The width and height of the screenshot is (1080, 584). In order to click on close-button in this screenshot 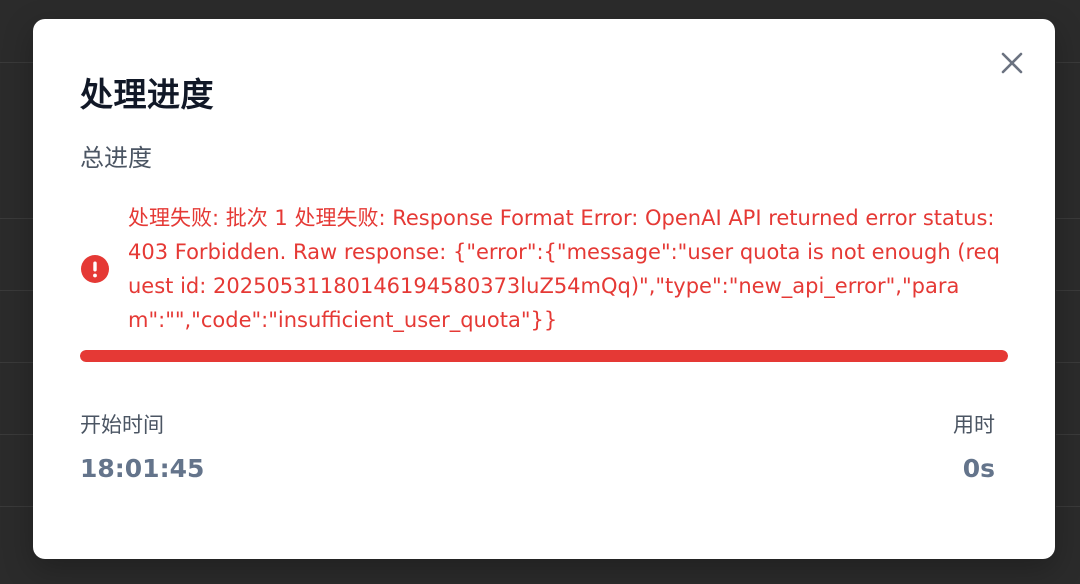, I will do `click(1012, 63)`.